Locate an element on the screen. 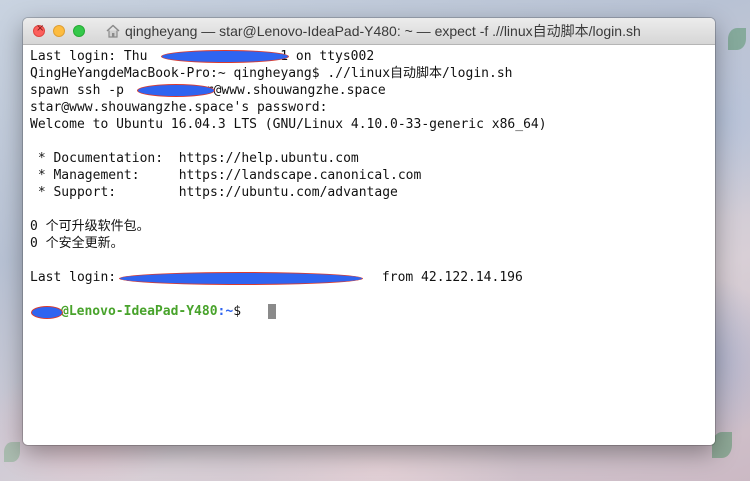  close-button: × is located at coordinates (39, 30).